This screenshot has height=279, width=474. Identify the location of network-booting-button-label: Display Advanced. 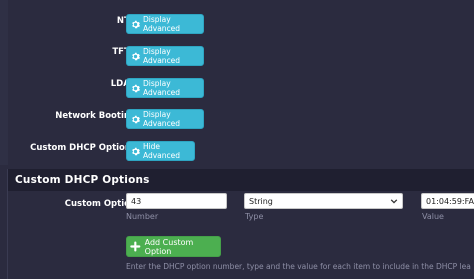
(162, 119).